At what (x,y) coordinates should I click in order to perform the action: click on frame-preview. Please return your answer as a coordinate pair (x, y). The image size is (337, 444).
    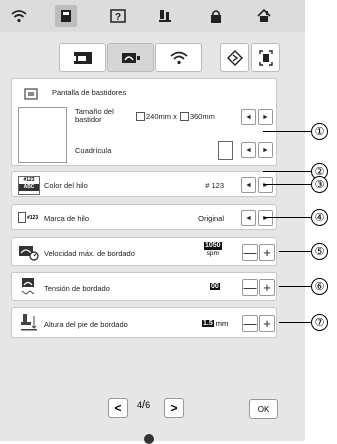
    Looking at the image, I should click on (42, 135).